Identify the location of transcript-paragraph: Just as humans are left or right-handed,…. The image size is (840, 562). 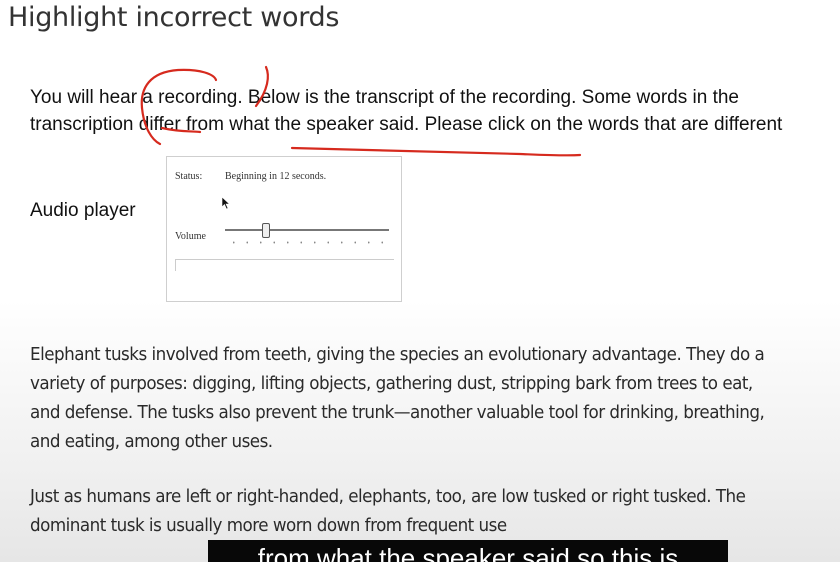
(405, 511).